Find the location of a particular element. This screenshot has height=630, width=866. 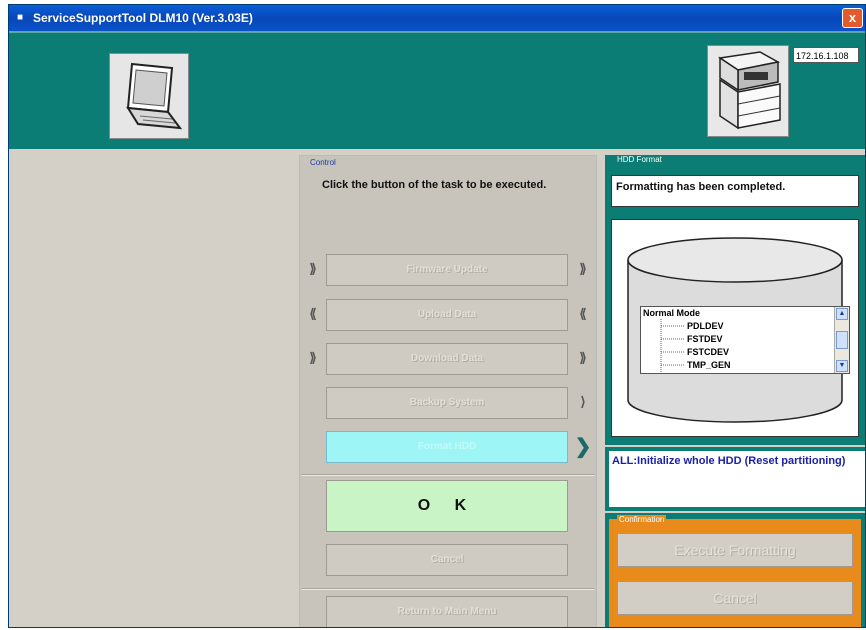

confirmation-panel: Confirmation Execute Formatting Cancel is located at coordinates (735, 570).